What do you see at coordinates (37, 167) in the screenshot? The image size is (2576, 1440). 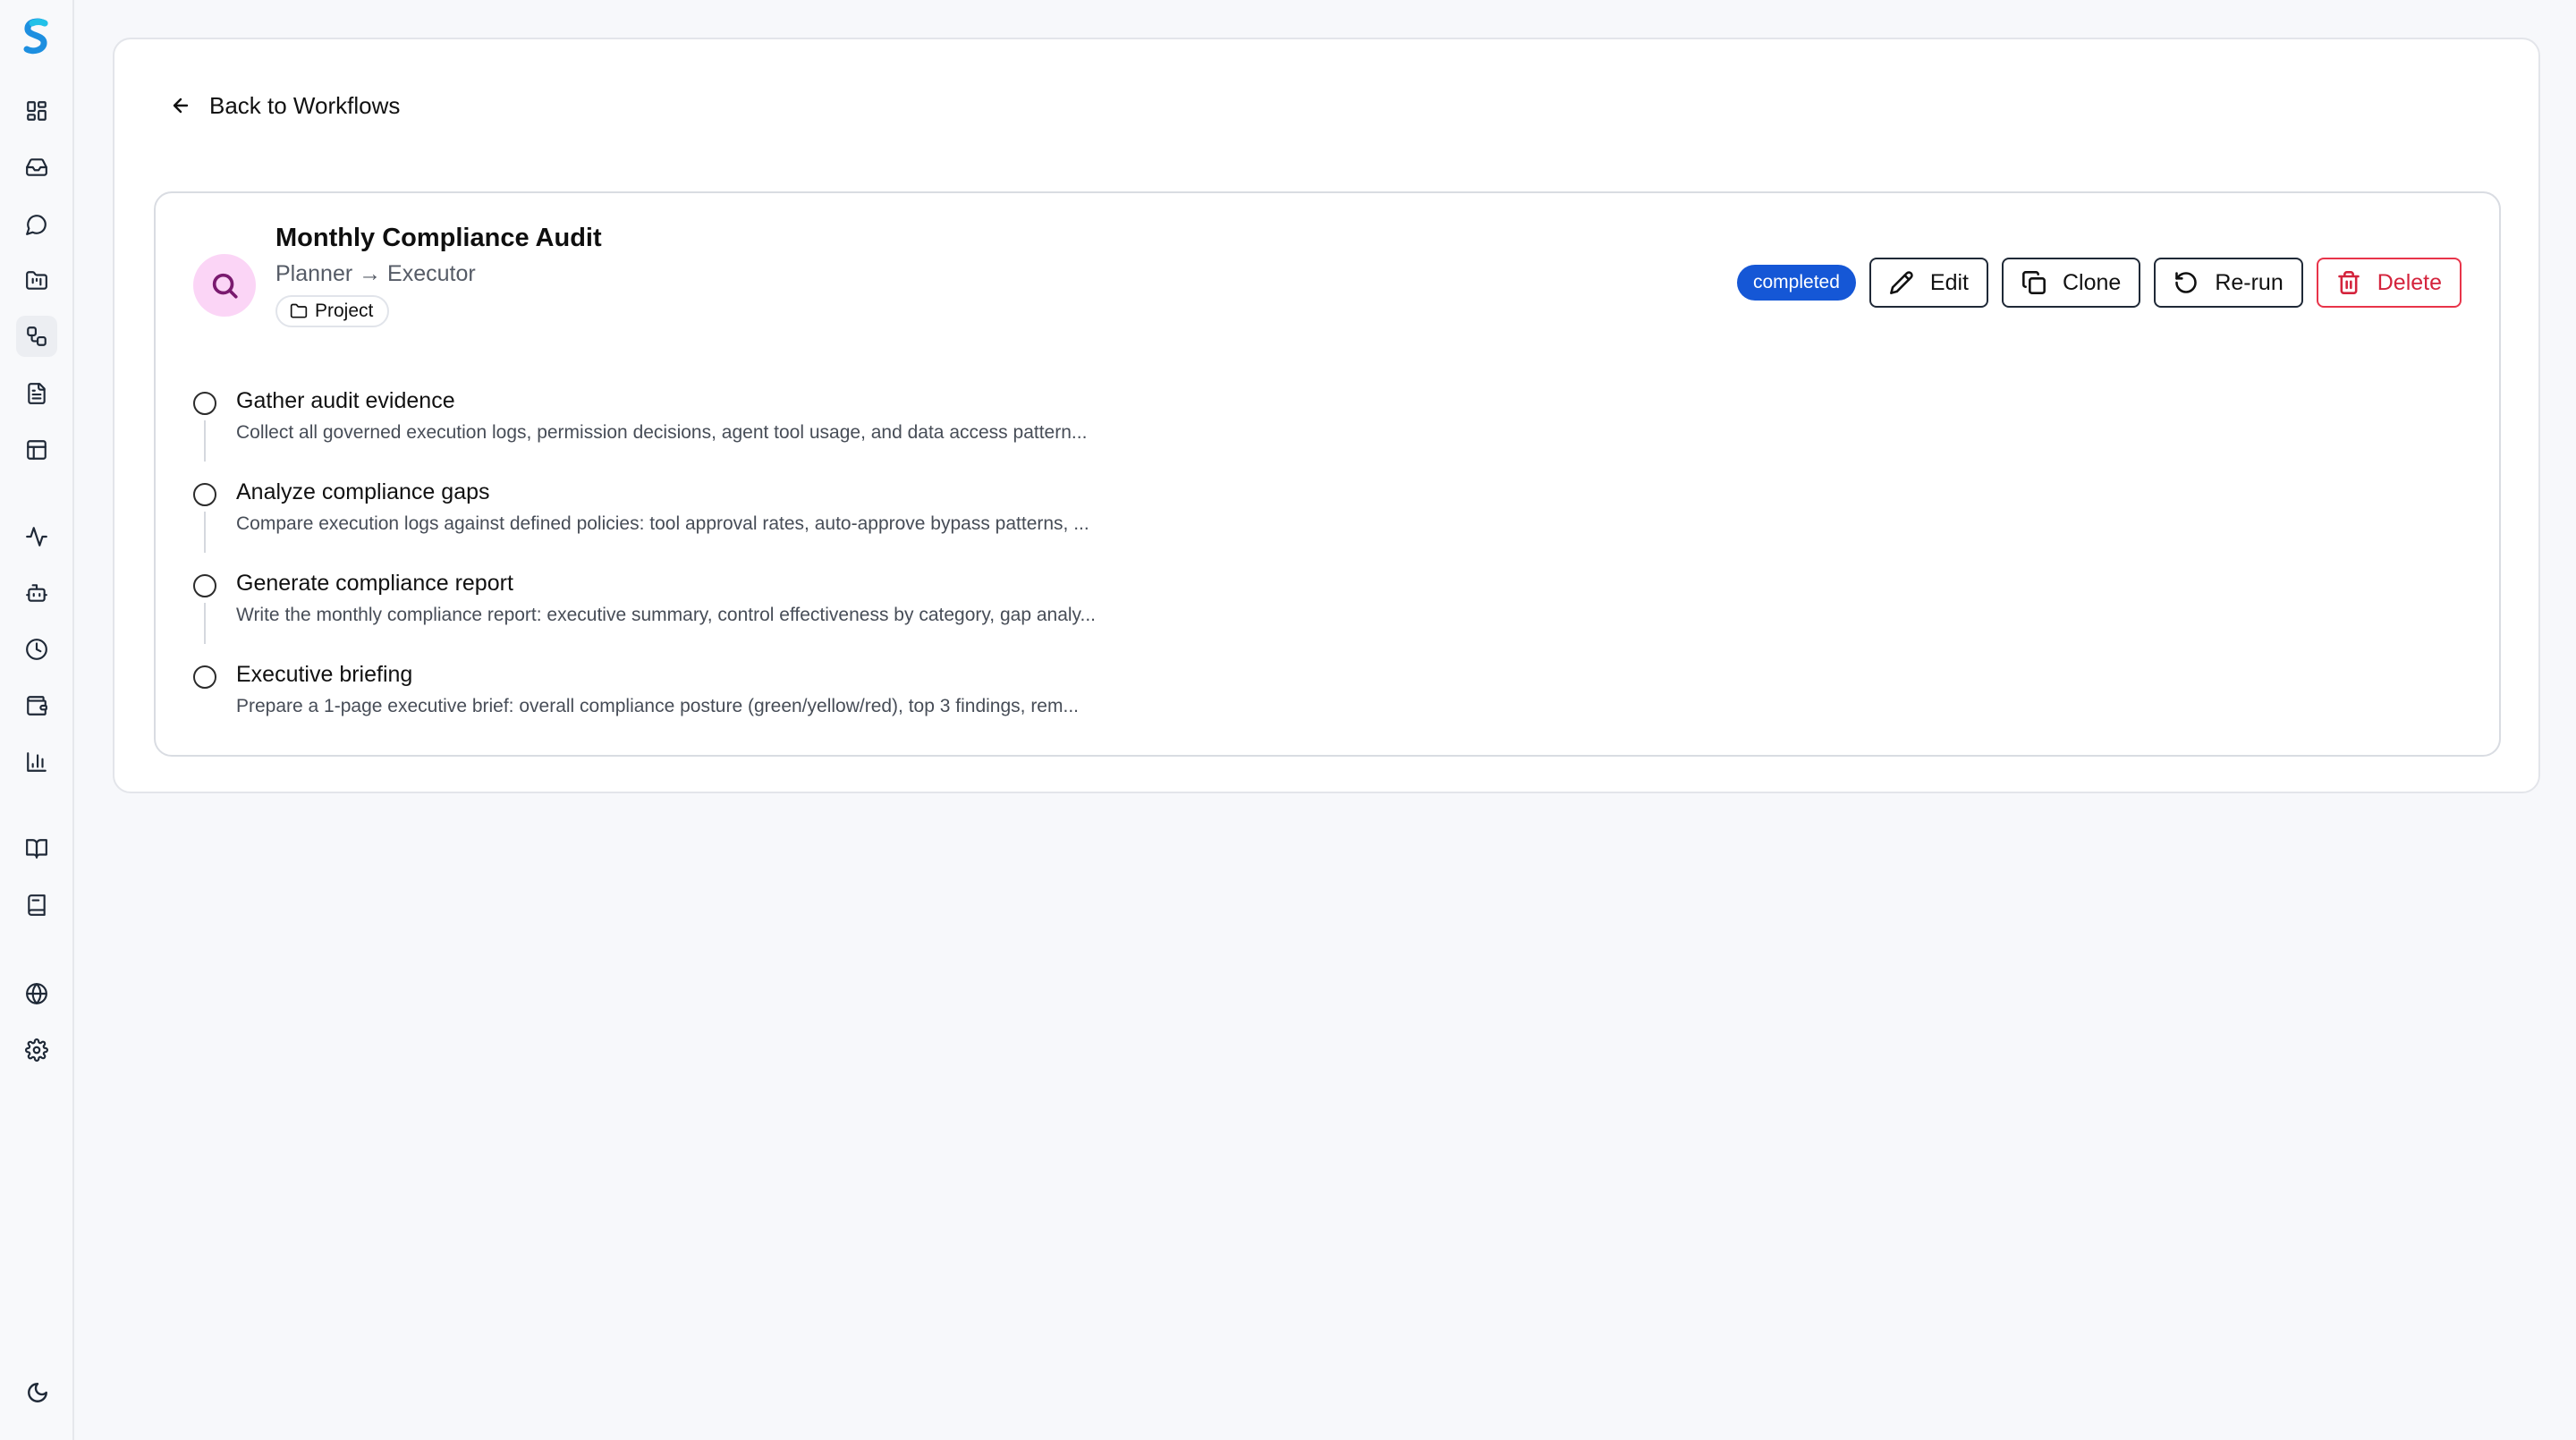 I see `inbox-icon` at bounding box center [37, 167].